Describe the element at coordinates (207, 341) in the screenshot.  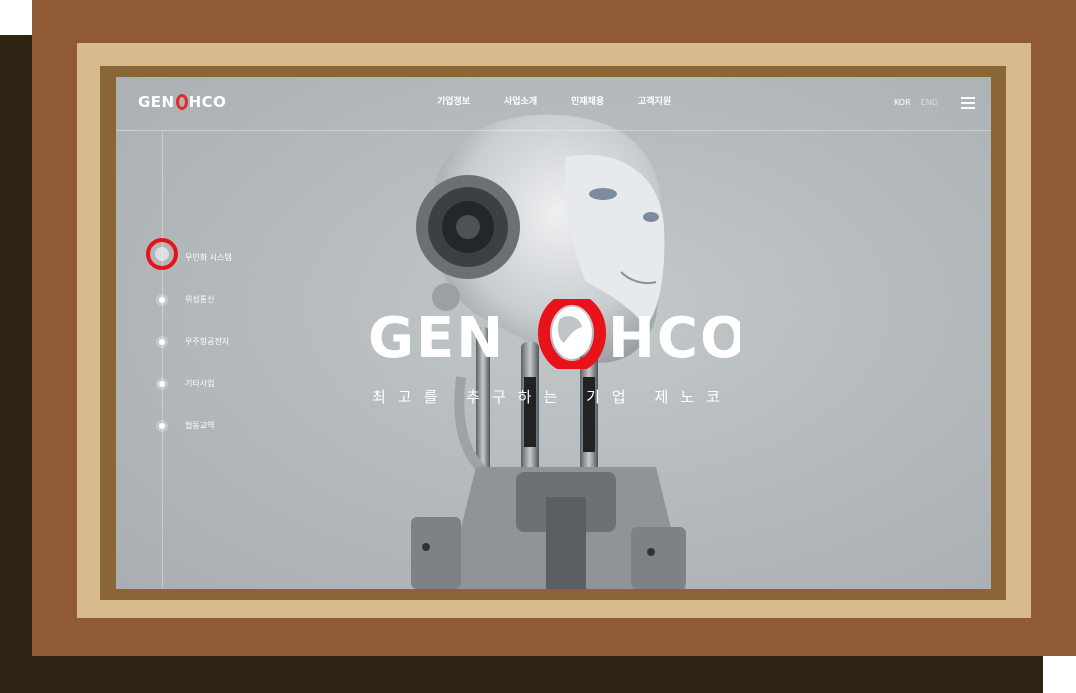
I see `side-nav-label: 우주항공전자` at that location.